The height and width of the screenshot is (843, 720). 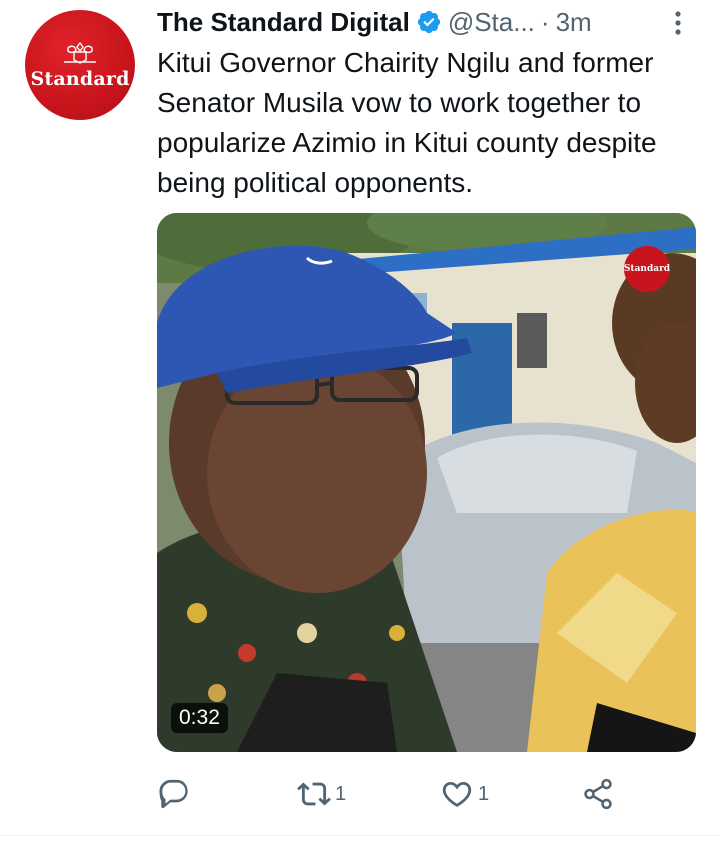 What do you see at coordinates (457, 794) in the screenshot?
I see `heart-icon` at bounding box center [457, 794].